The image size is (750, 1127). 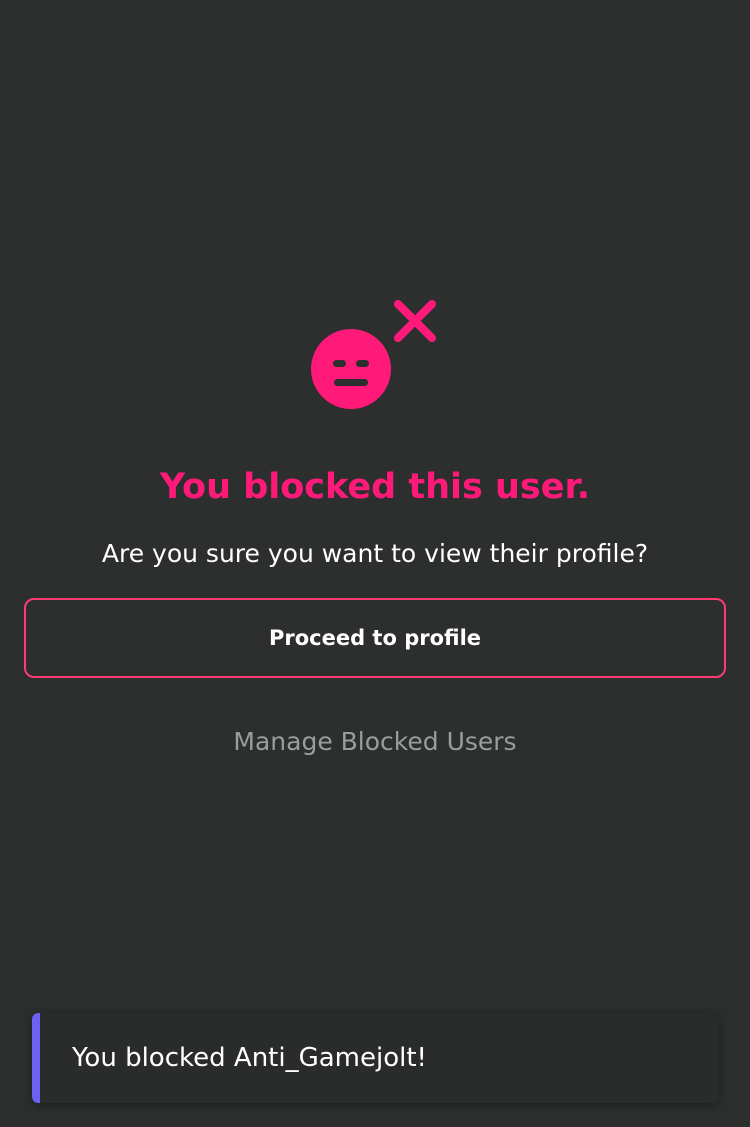 I want to click on blocked-title: You blocked this user., so click(x=375, y=487).